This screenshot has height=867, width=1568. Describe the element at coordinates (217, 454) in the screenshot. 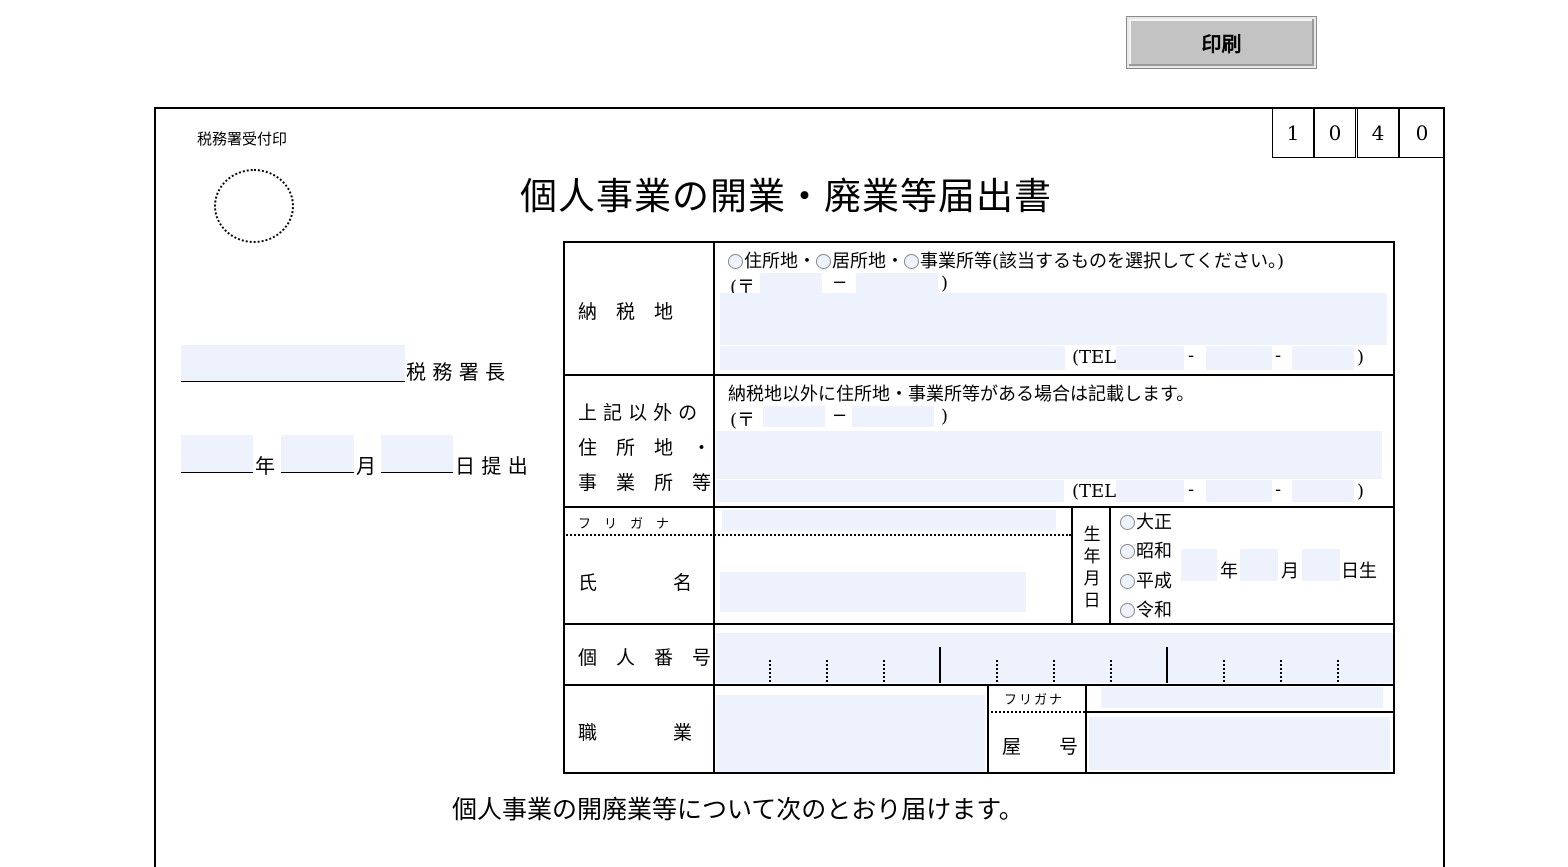

I see `submit-year-input` at that location.